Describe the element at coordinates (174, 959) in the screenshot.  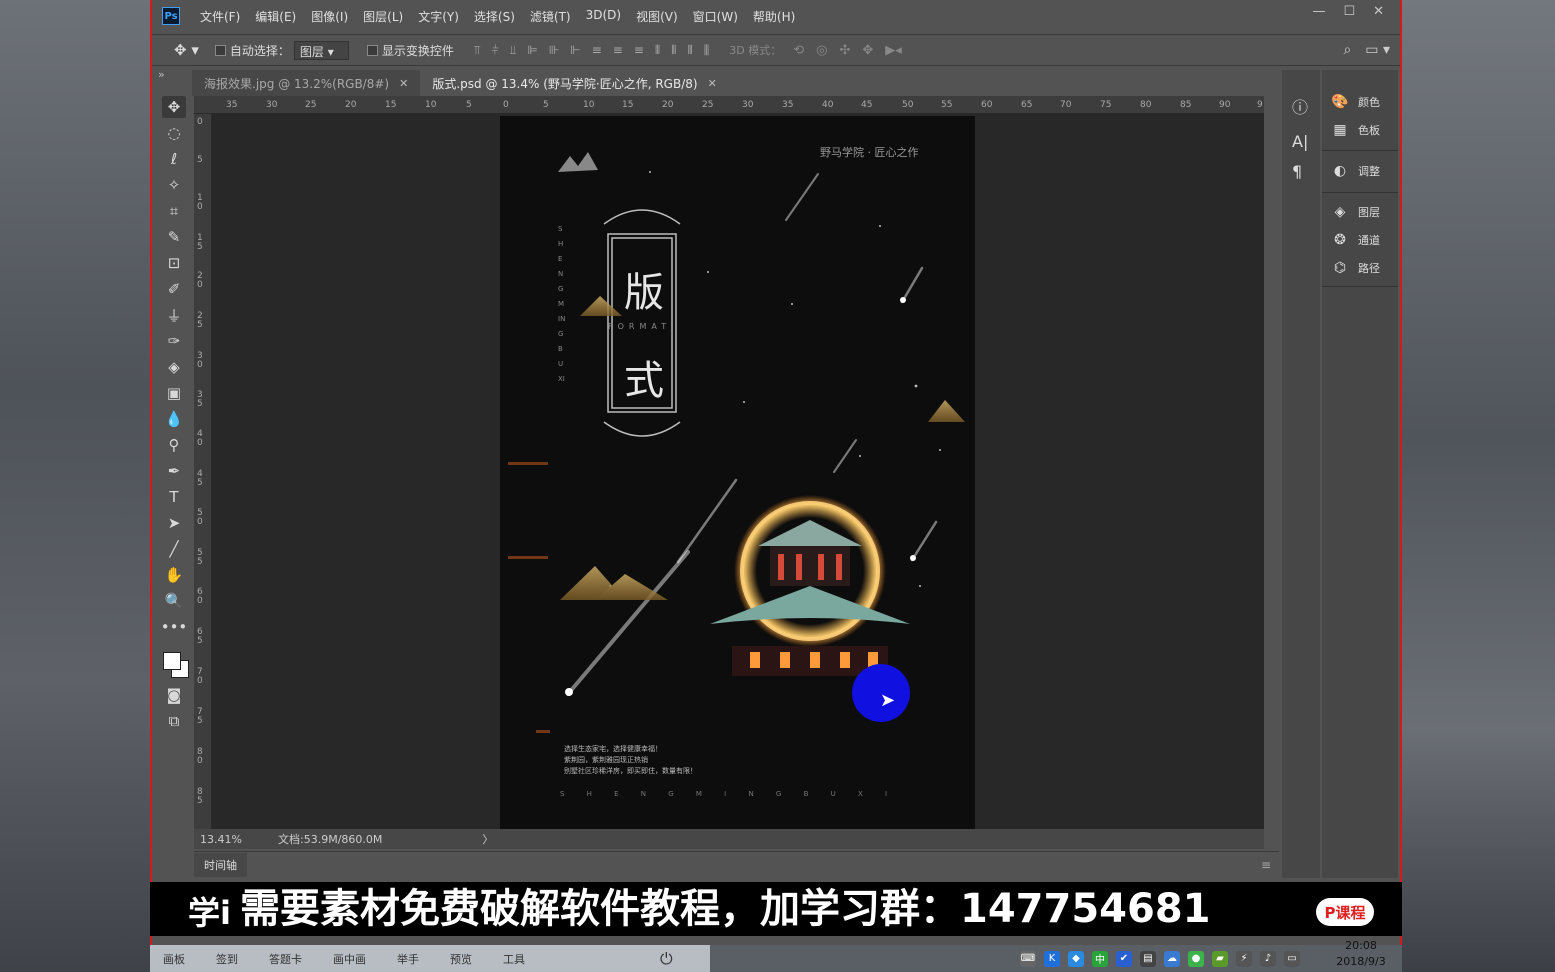
I see `toolbar-whiteboard: 画板` at that location.